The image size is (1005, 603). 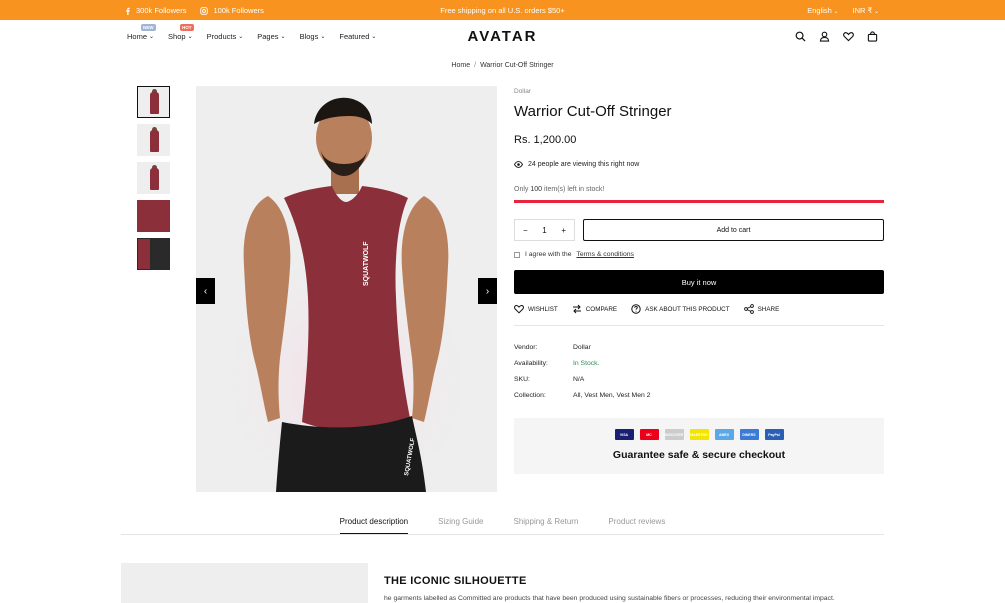 I want to click on meta-collection-value: All, Vest Men, Vest Men 2, so click(x=611, y=400).